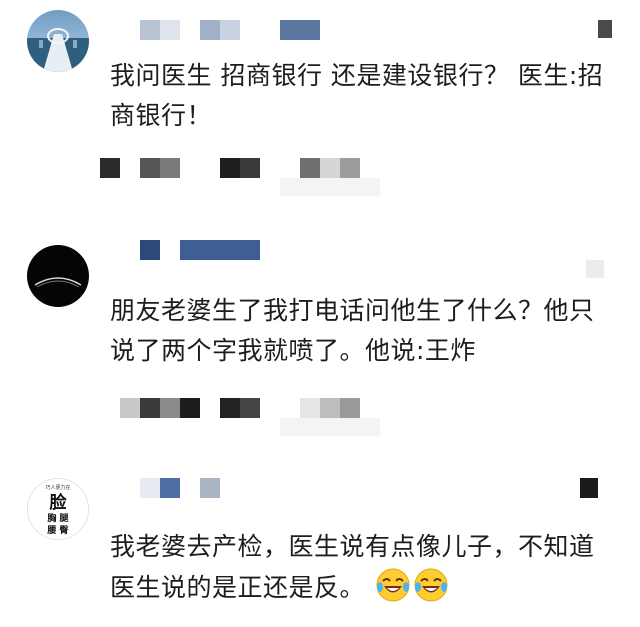 This screenshot has width=640, height=627. Describe the element at coordinates (357, 95) in the screenshot. I see `comment-text: 我问医生 招商银行 还是建设银行？ 医生:招商银行！` at that location.